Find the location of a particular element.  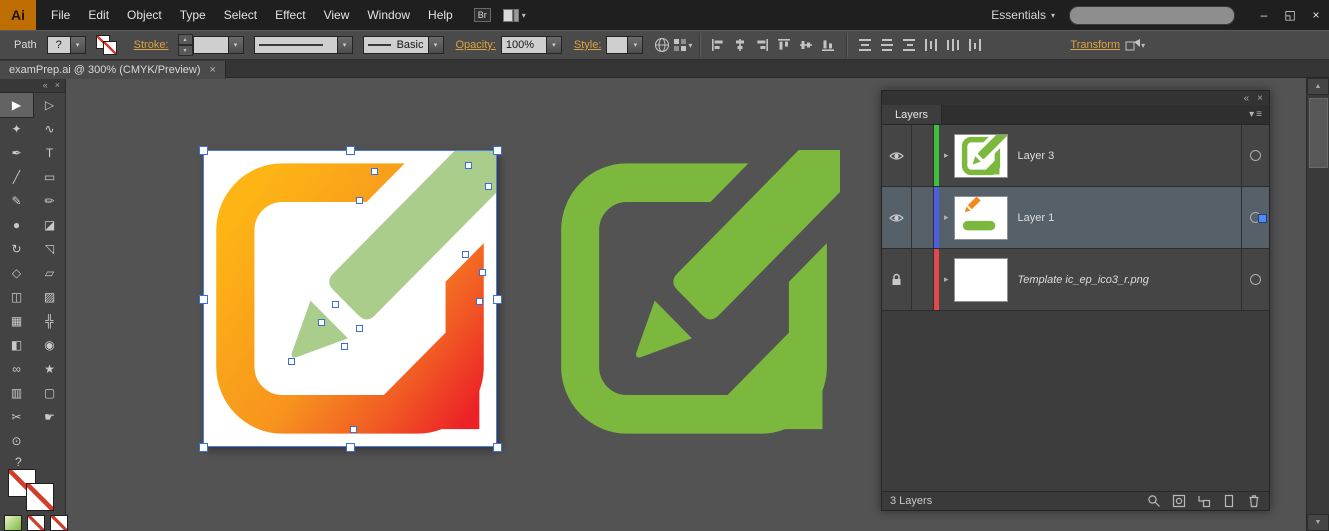

menu-window: Window is located at coordinates (388, 15).